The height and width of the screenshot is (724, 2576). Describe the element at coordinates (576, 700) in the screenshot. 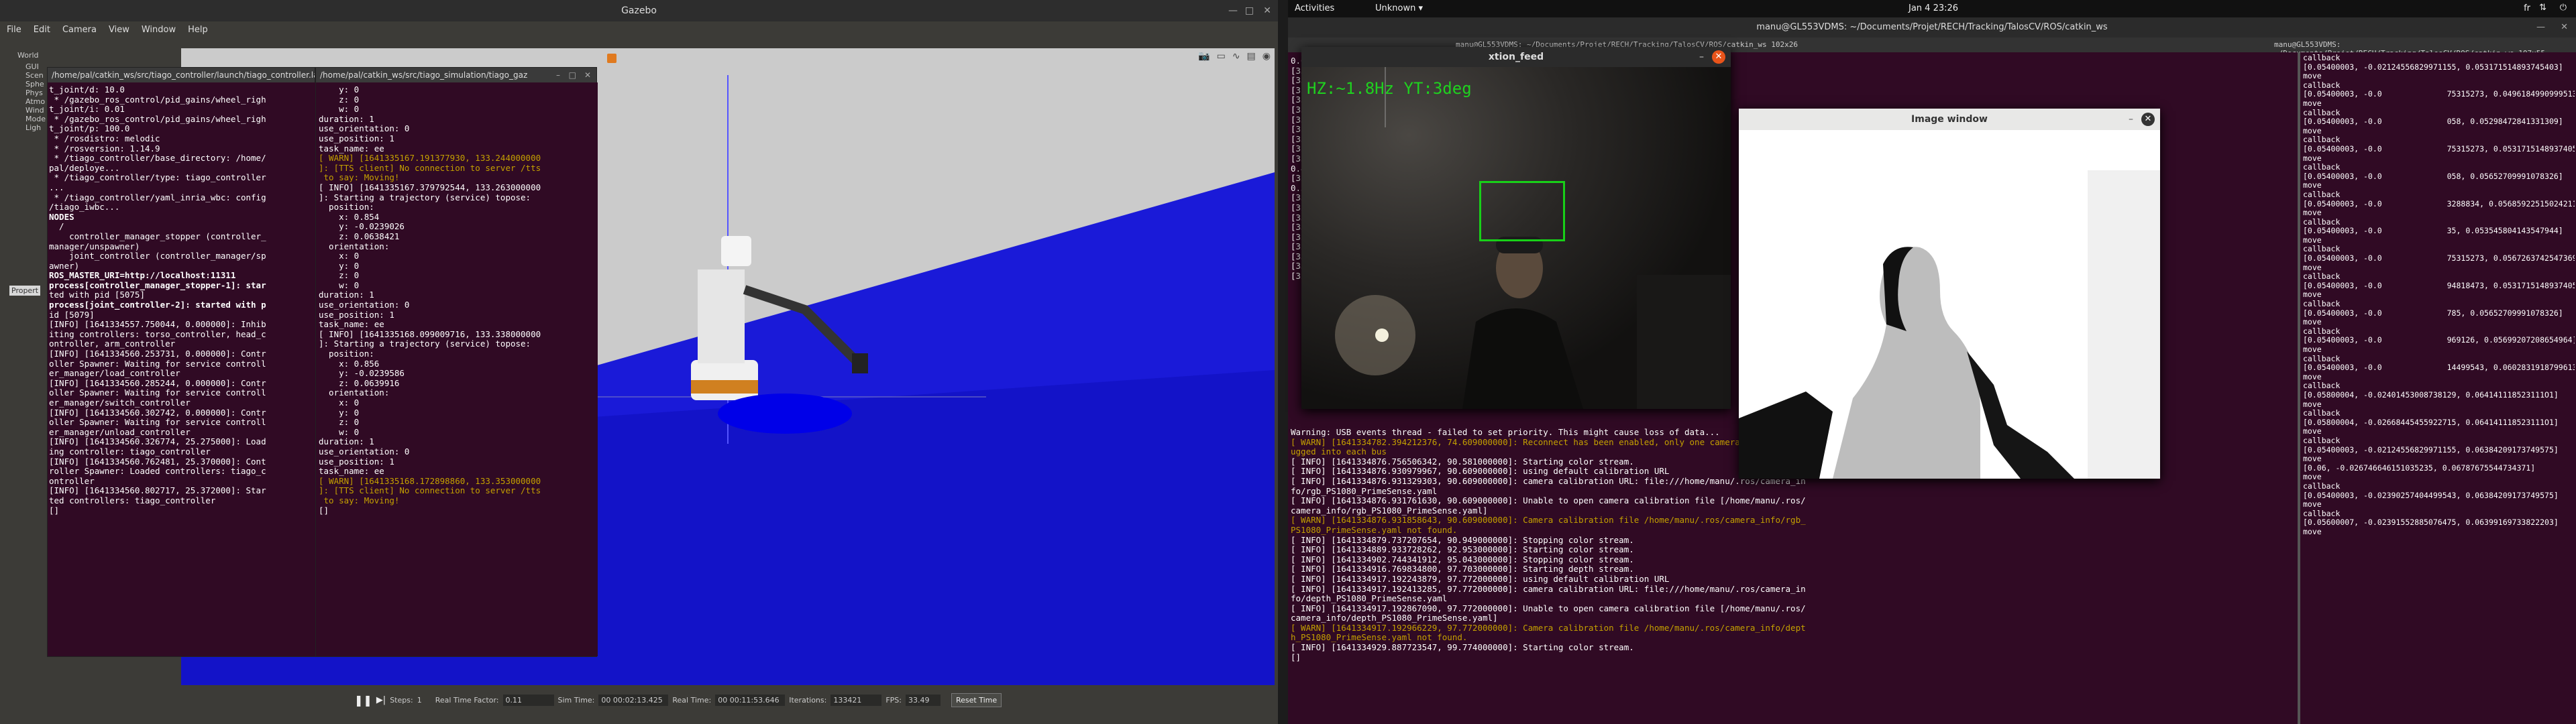

I see `simtime-label: Sim Time:` at that location.